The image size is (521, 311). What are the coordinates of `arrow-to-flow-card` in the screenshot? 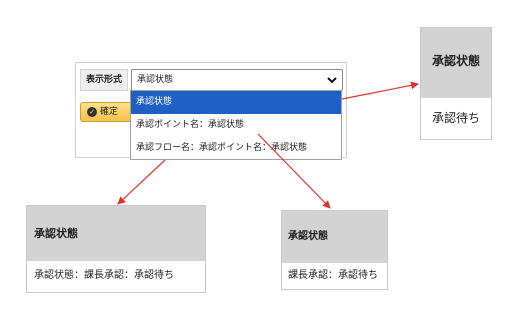 It's located at (141, 182).